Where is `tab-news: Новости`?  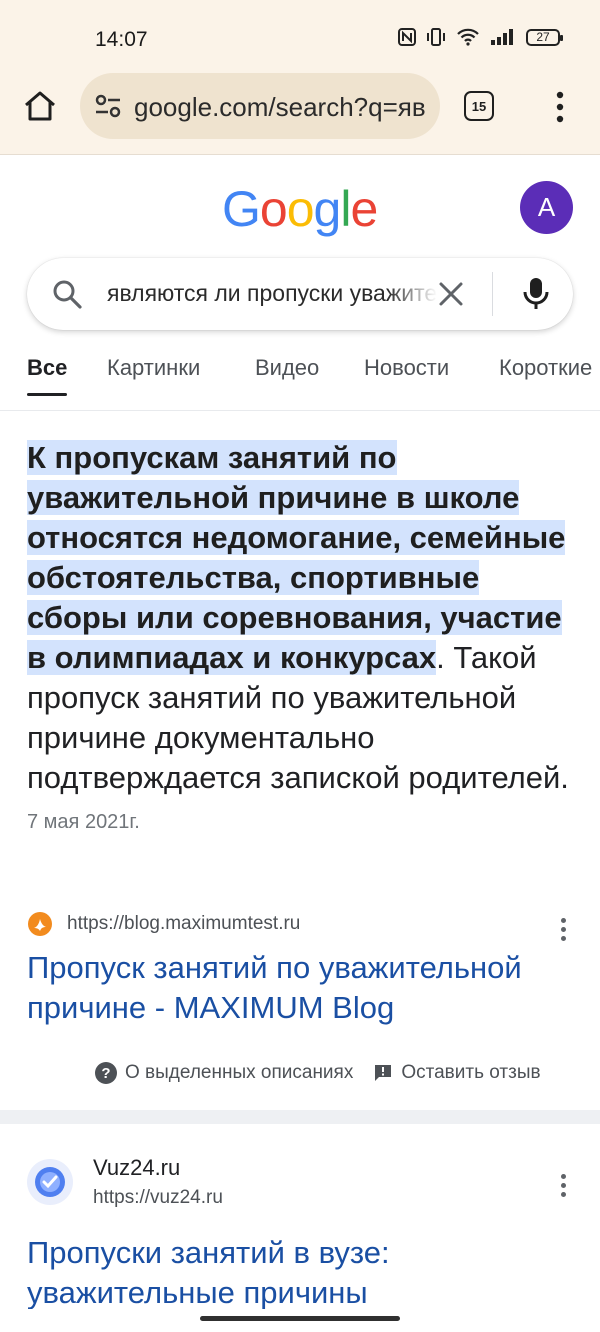
tab-news: Новости is located at coordinates (406, 368).